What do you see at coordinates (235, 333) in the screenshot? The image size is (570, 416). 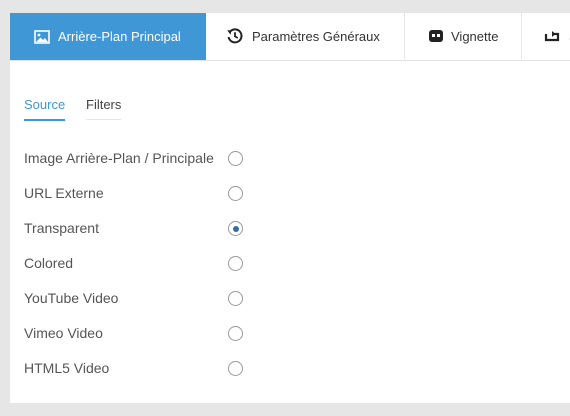 I see `radio-vimeo-video` at bounding box center [235, 333].